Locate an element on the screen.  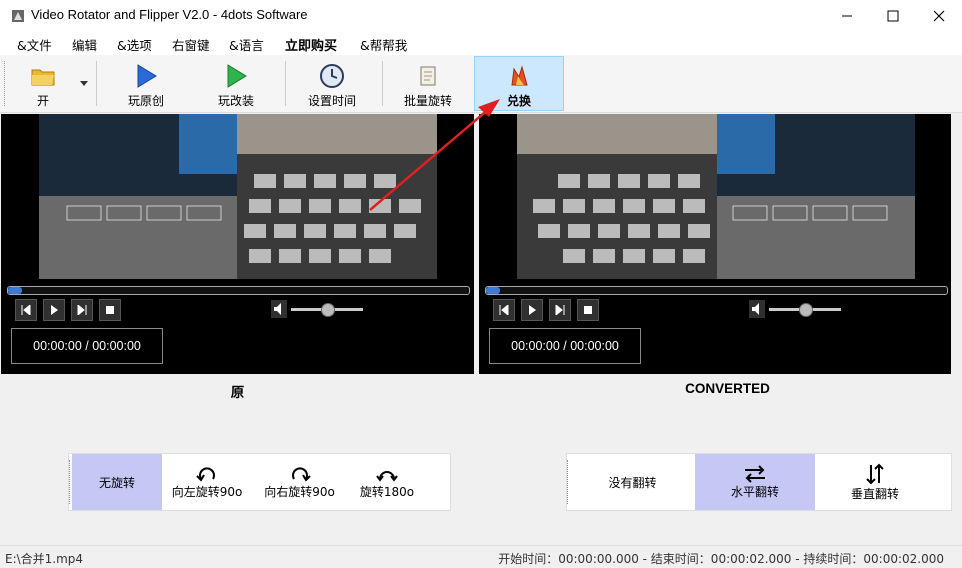
batch-rotate-label: 批量旋转 is located at coordinates (427, 101).